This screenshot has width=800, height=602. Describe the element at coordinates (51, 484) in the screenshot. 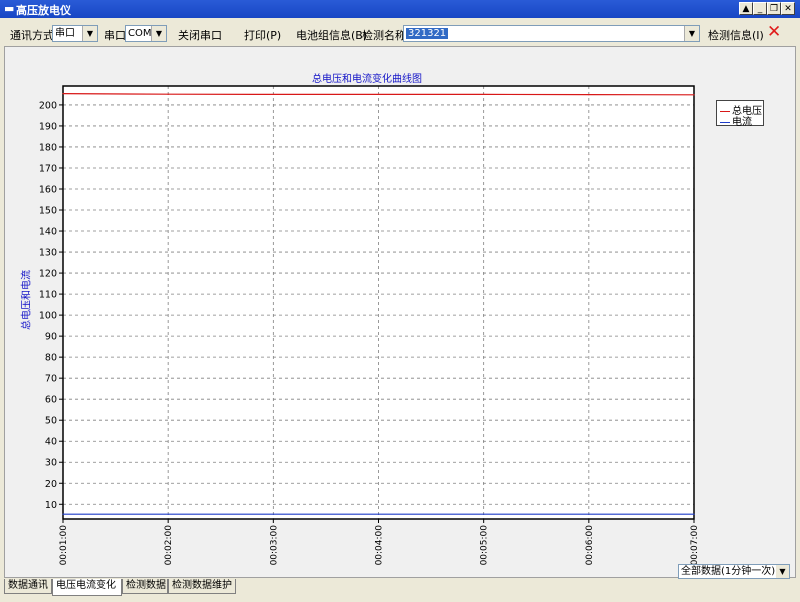

I see `y-tick-label: 20` at that location.